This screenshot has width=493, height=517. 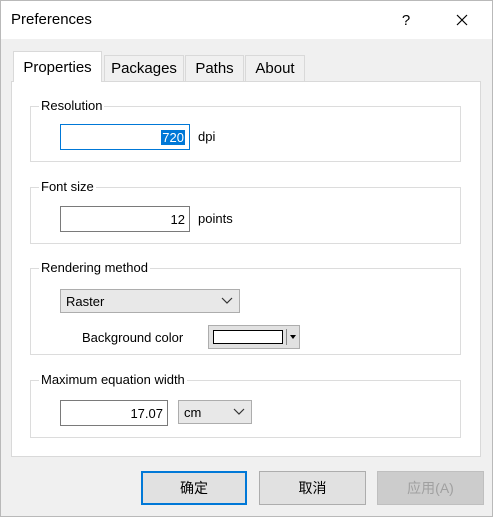 I want to click on max-width-value: 17.07, so click(x=146, y=413).